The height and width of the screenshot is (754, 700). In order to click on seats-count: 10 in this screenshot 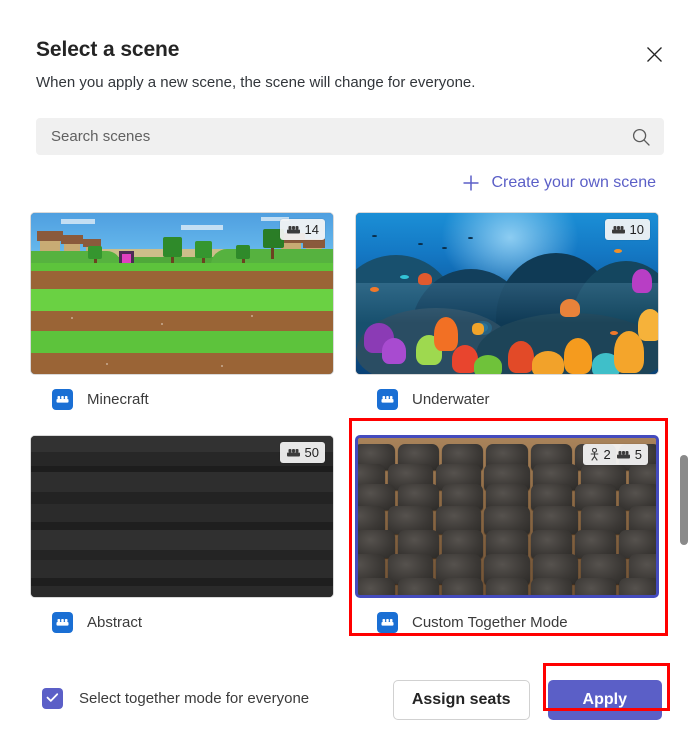, I will do `click(636, 229)`.